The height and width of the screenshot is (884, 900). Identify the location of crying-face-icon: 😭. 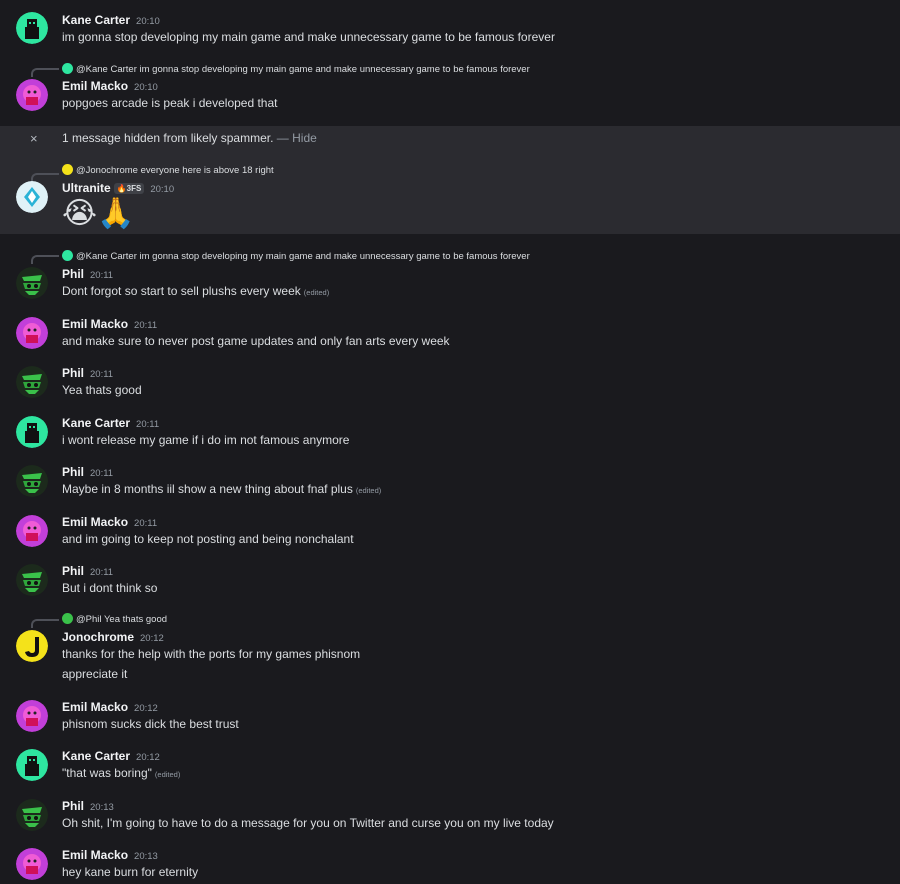
(79, 213).